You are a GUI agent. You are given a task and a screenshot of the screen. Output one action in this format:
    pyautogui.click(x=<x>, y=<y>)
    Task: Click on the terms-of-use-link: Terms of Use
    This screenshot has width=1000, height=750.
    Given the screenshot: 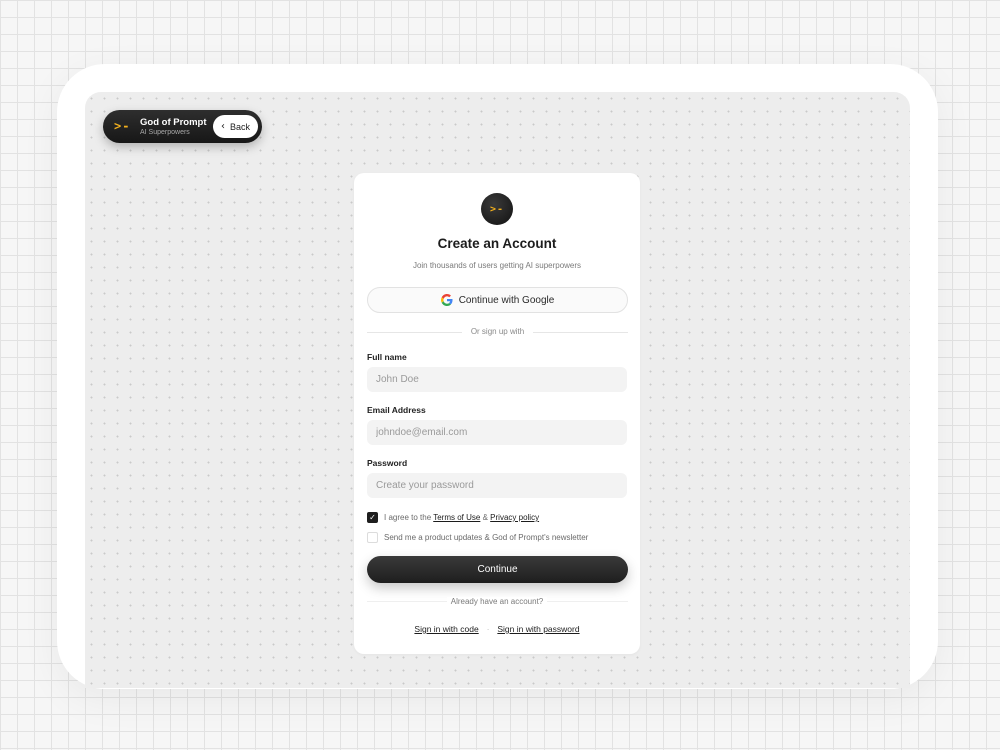 What is the action you would take?
    pyautogui.click(x=456, y=517)
    